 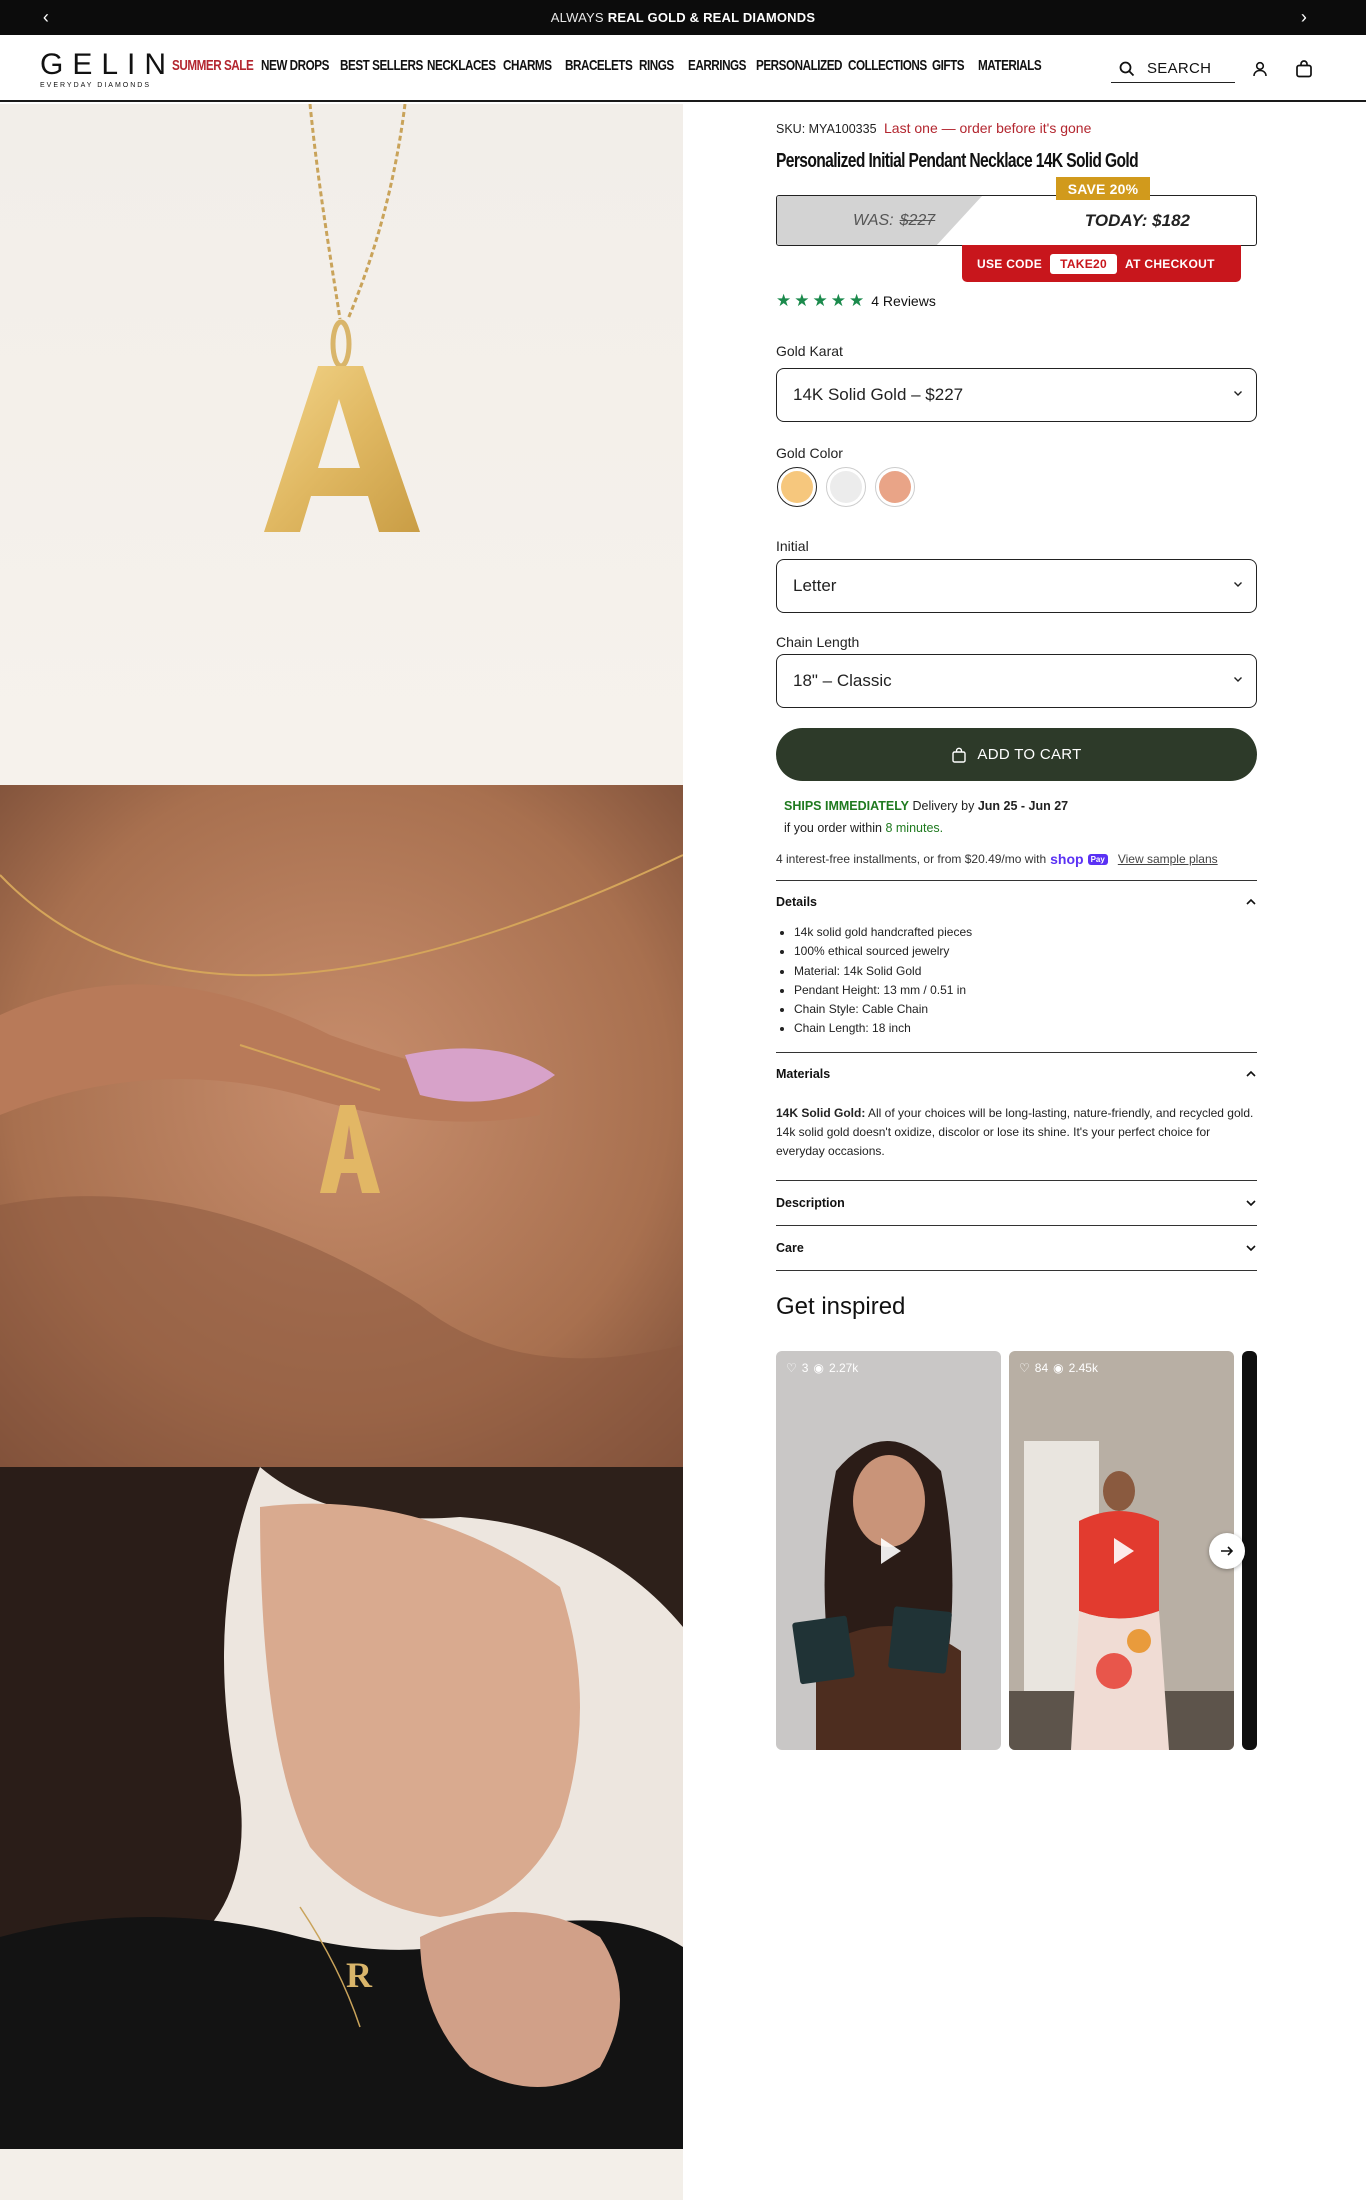 I want to click on rating: ★ ★ ★ ★ ★ 4 Reviews, so click(x=1016, y=300).